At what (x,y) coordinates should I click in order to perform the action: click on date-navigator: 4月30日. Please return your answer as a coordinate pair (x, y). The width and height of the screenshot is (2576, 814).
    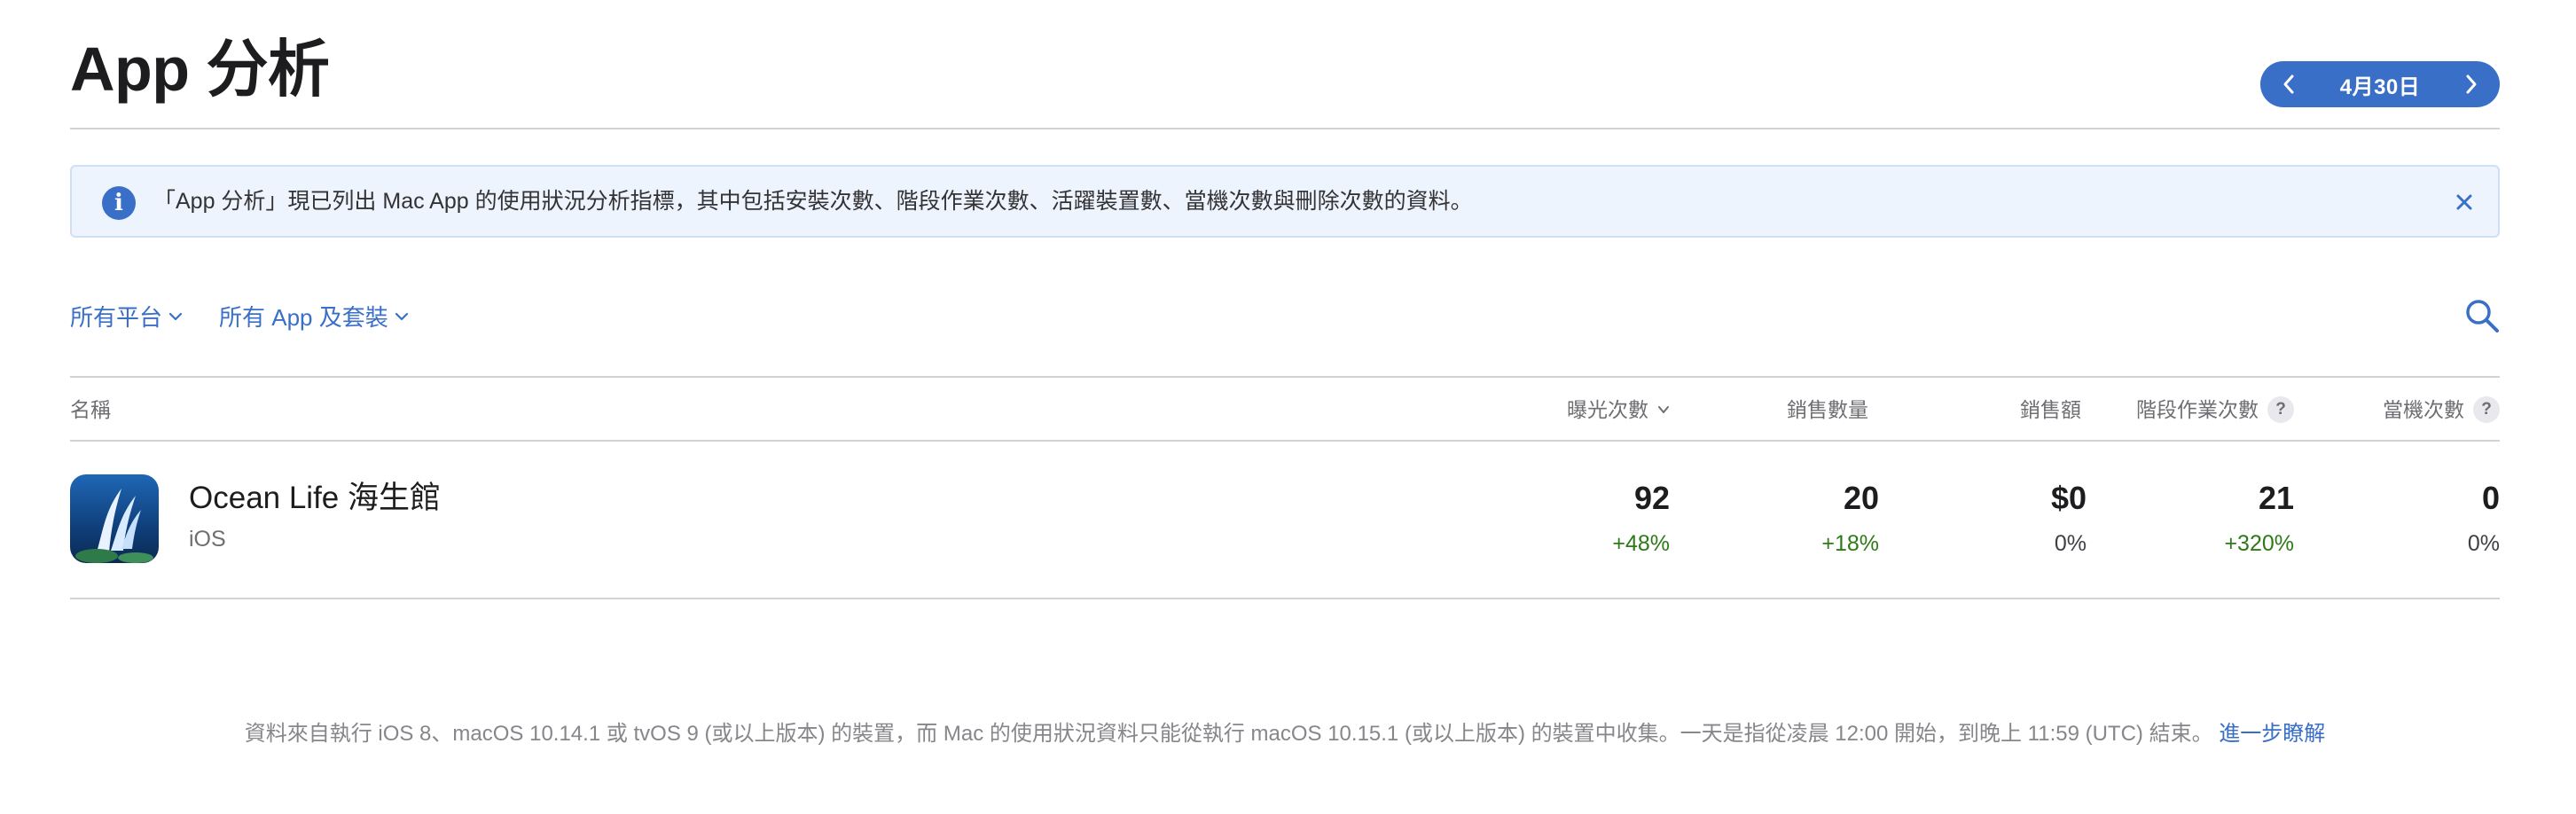
    Looking at the image, I should click on (2380, 84).